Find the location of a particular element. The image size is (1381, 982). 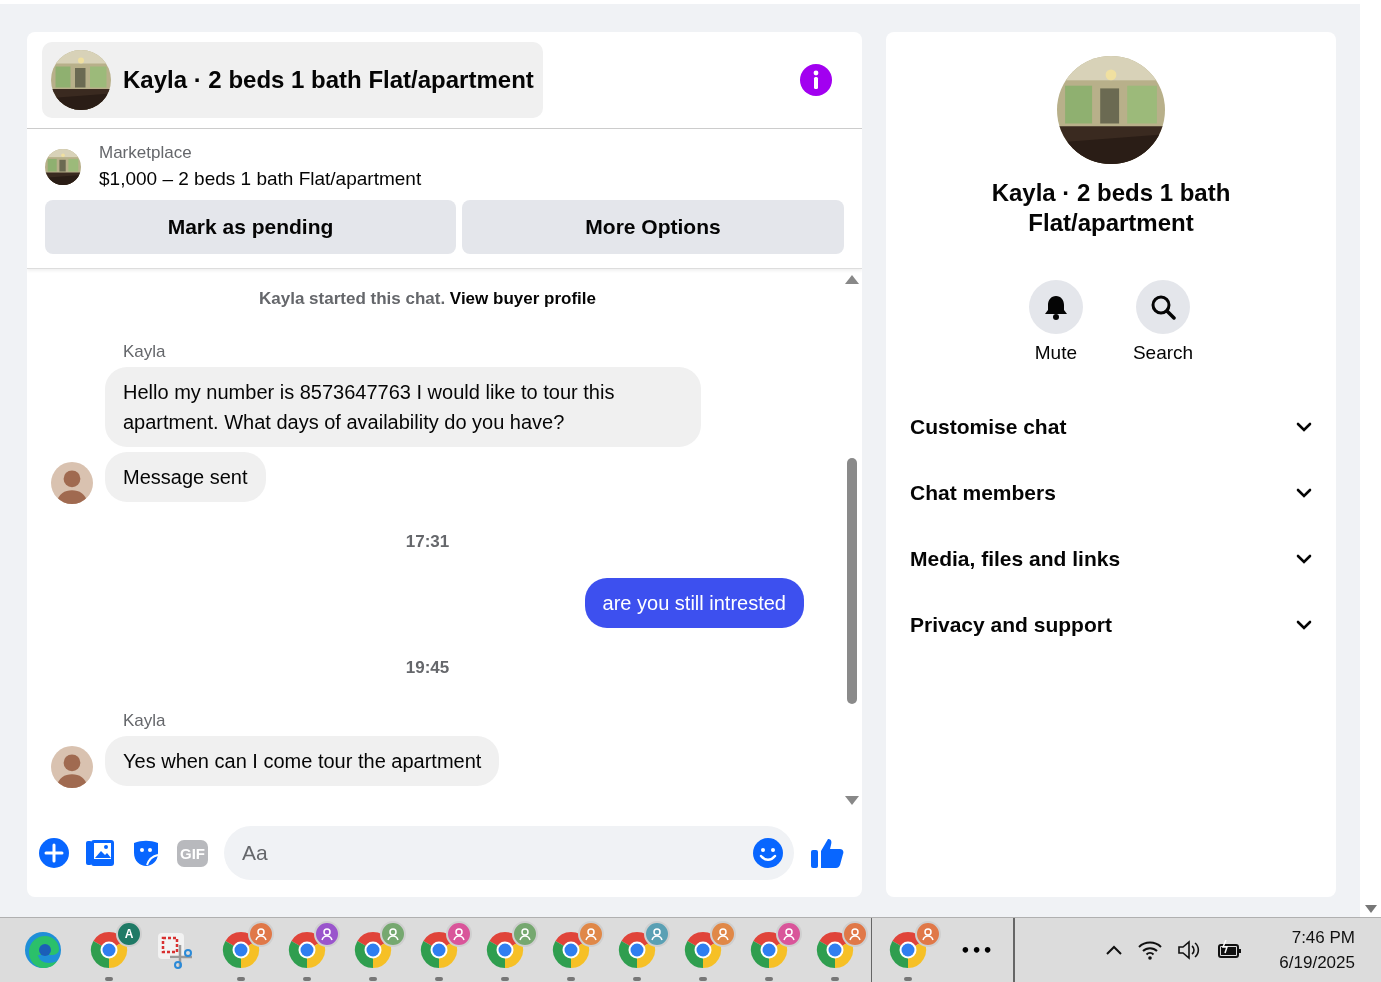

mute-button is located at coordinates (1055, 307).